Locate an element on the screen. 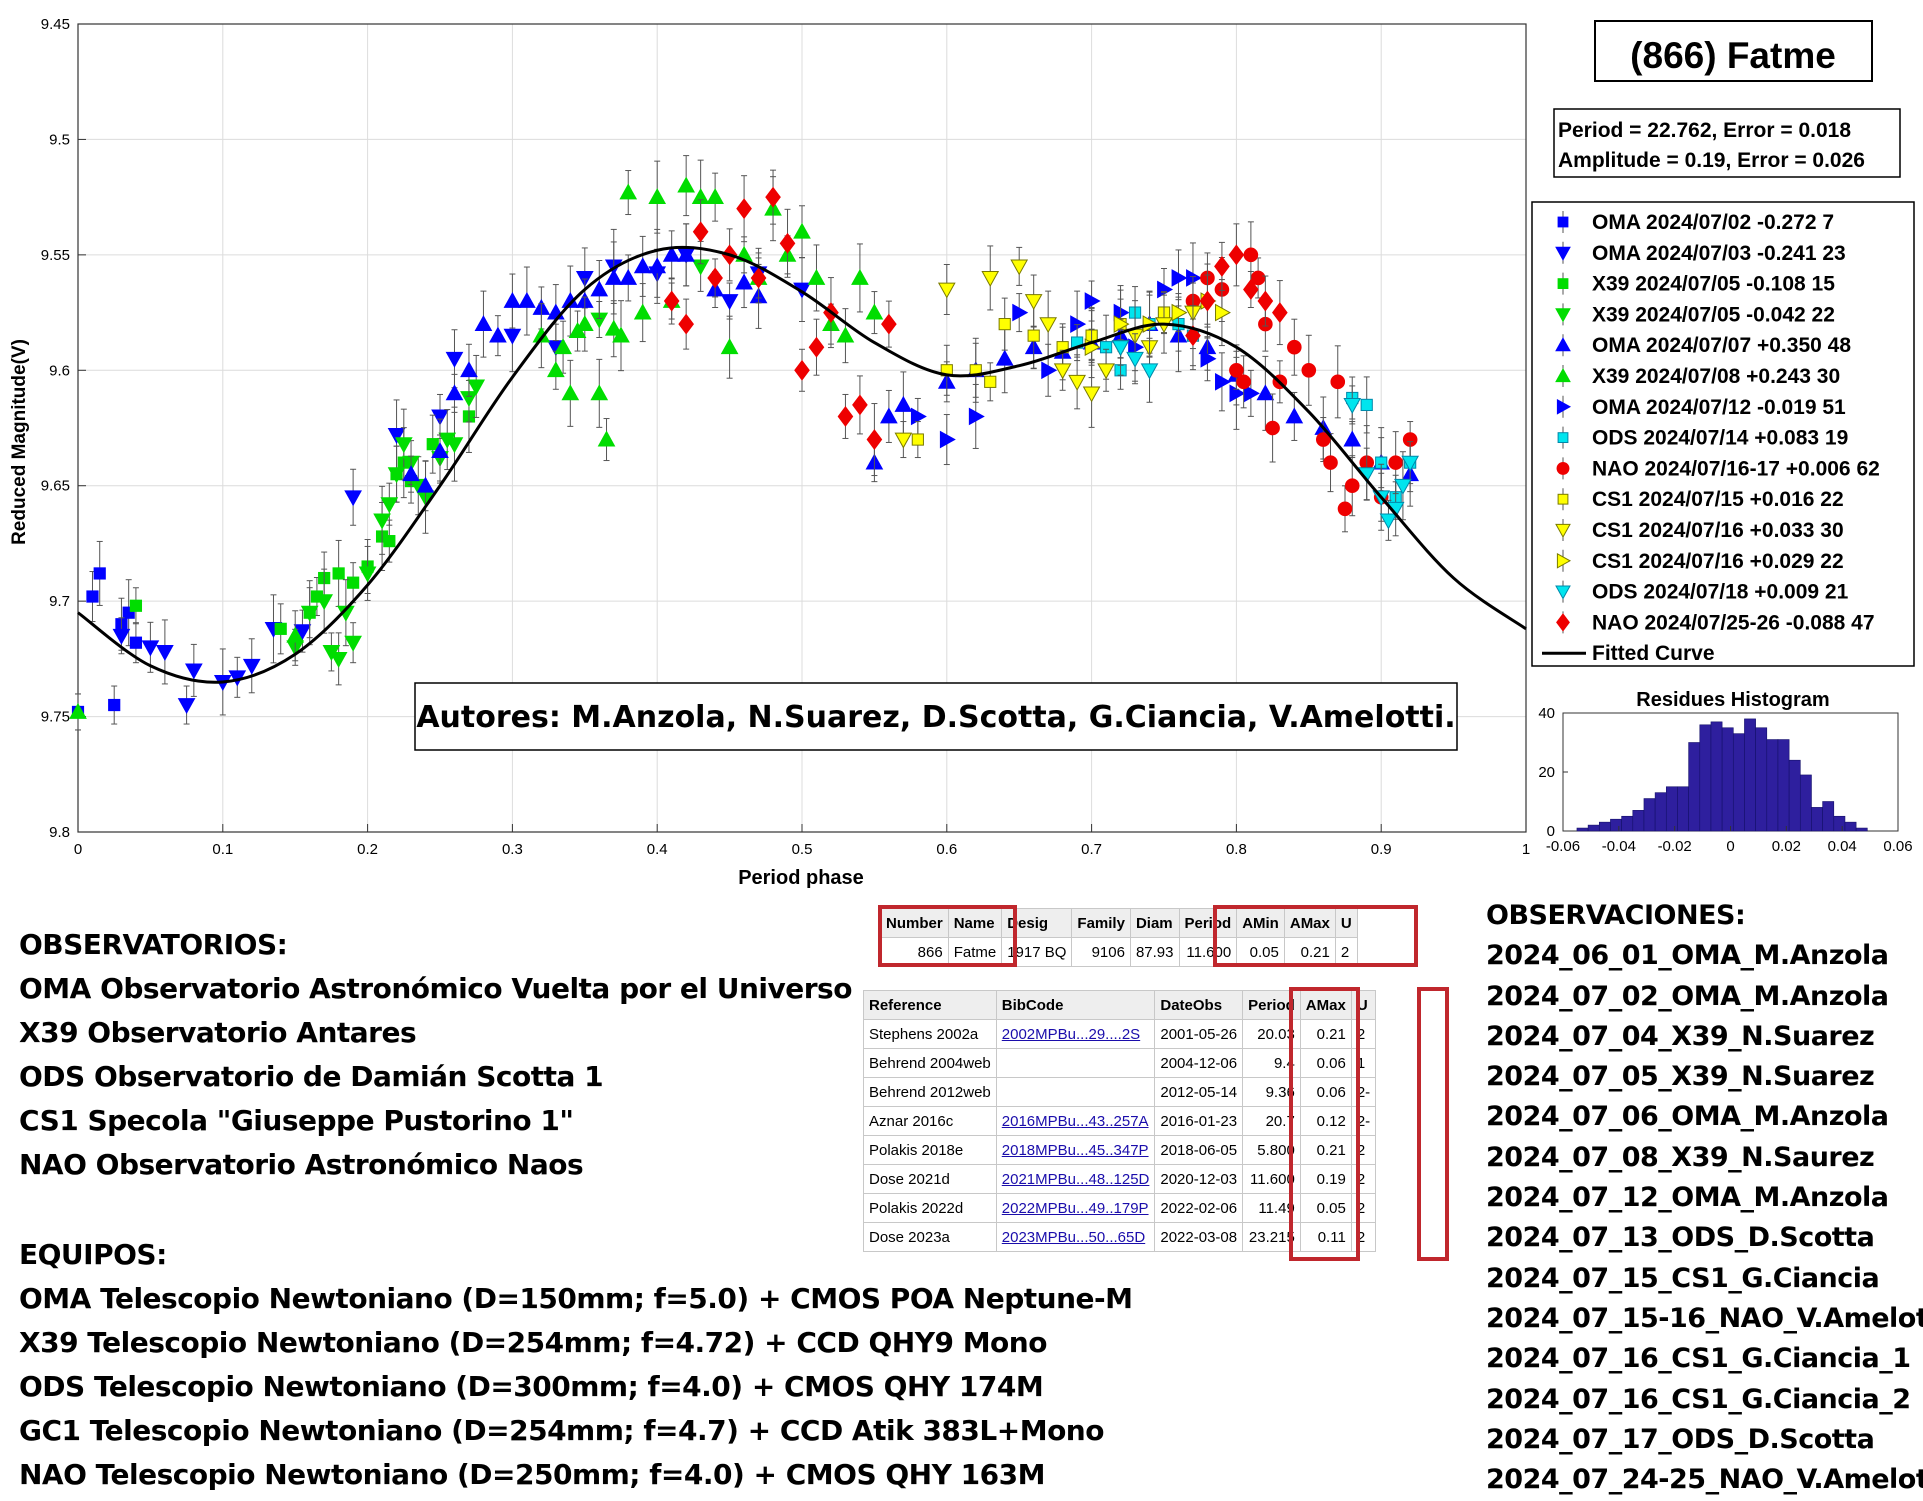 This screenshot has height=1501, width=1923. cell-period: 20.7 is located at coordinates (1271, 1121).